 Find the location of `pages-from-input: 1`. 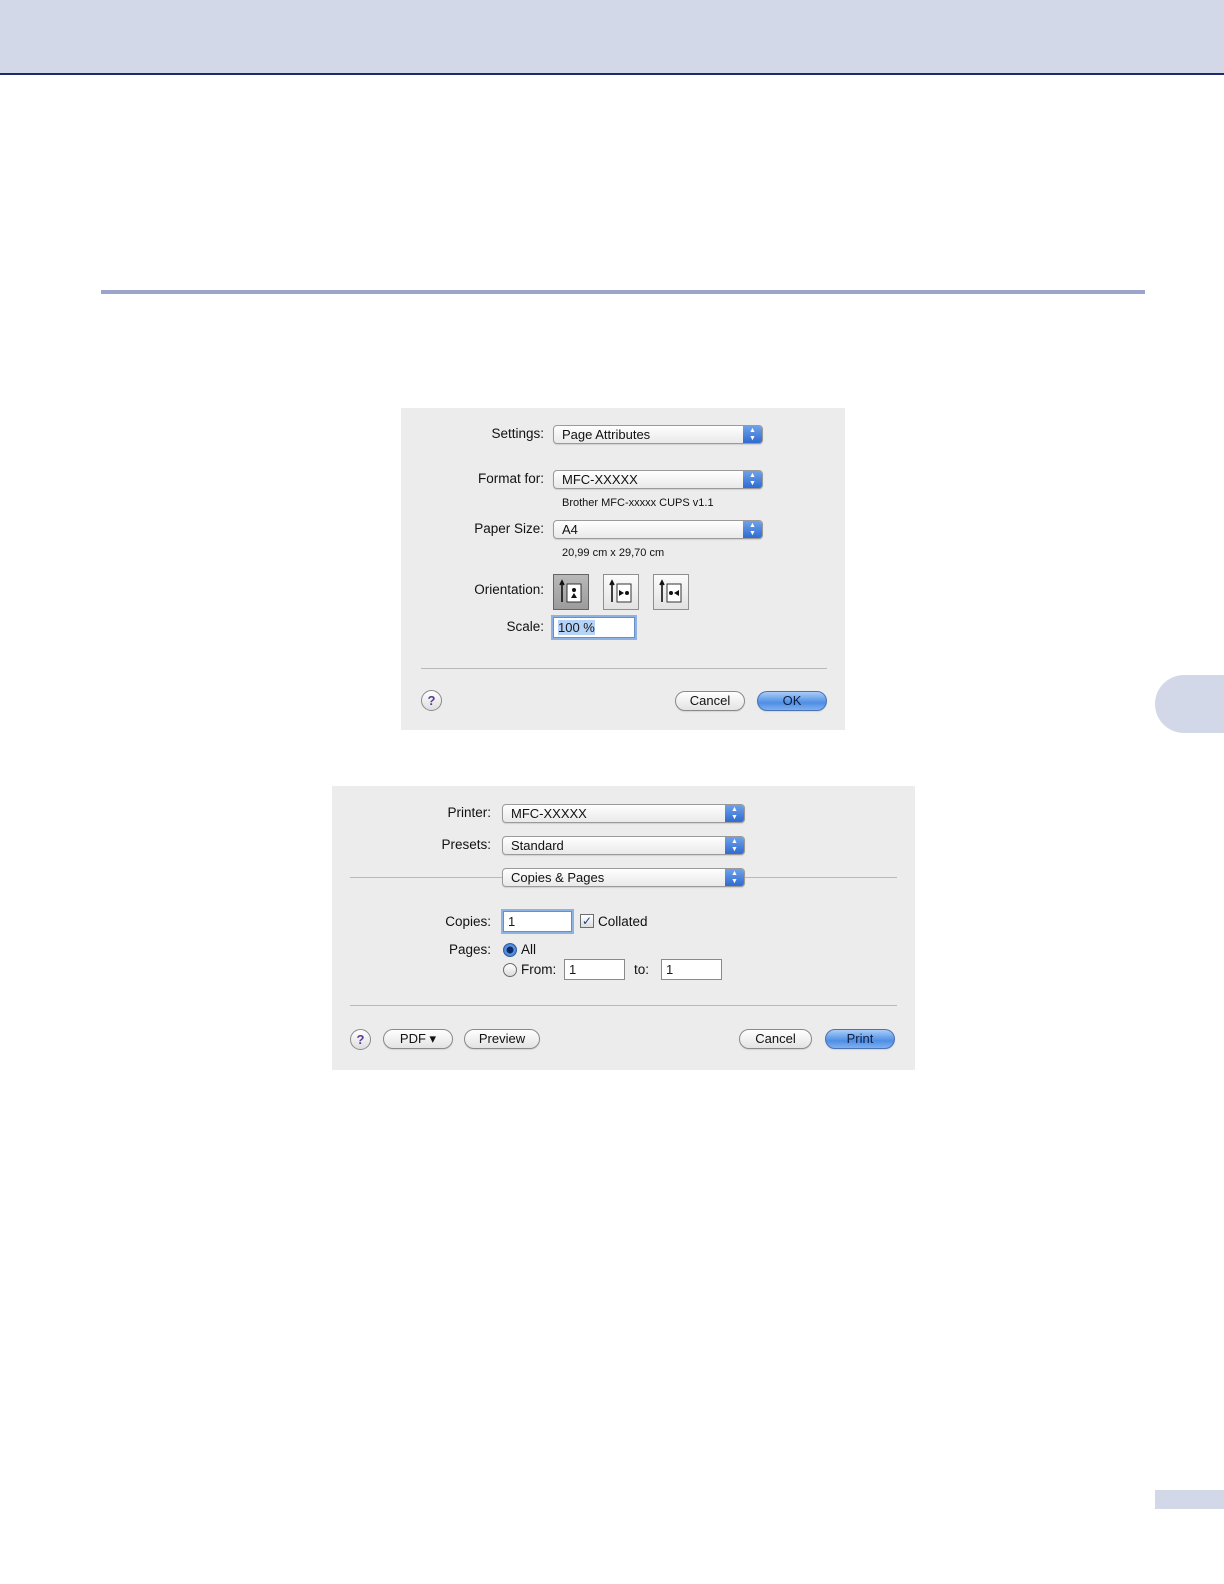

pages-from-input: 1 is located at coordinates (594, 969).